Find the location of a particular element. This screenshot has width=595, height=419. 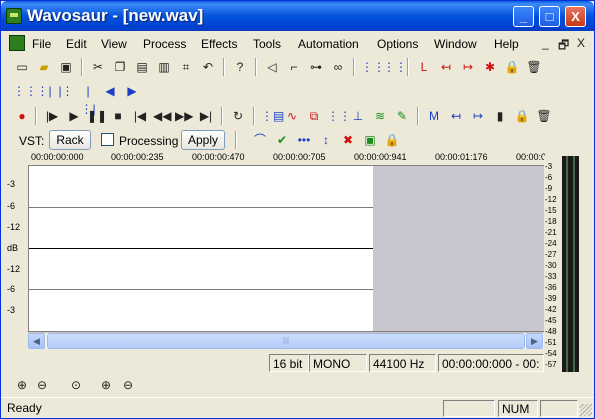

scroll-thumb: ||| is located at coordinates (286, 341).